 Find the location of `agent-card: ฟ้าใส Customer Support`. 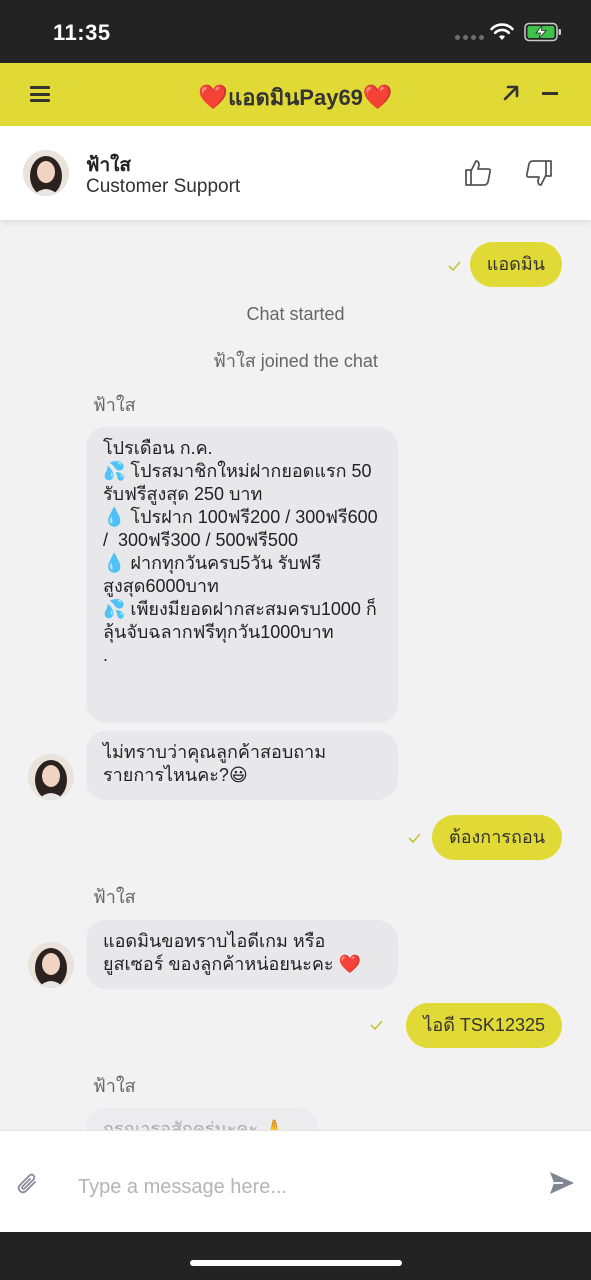

agent-card: ฟ้าใส Customer Support is located at coordinates (295, 173).